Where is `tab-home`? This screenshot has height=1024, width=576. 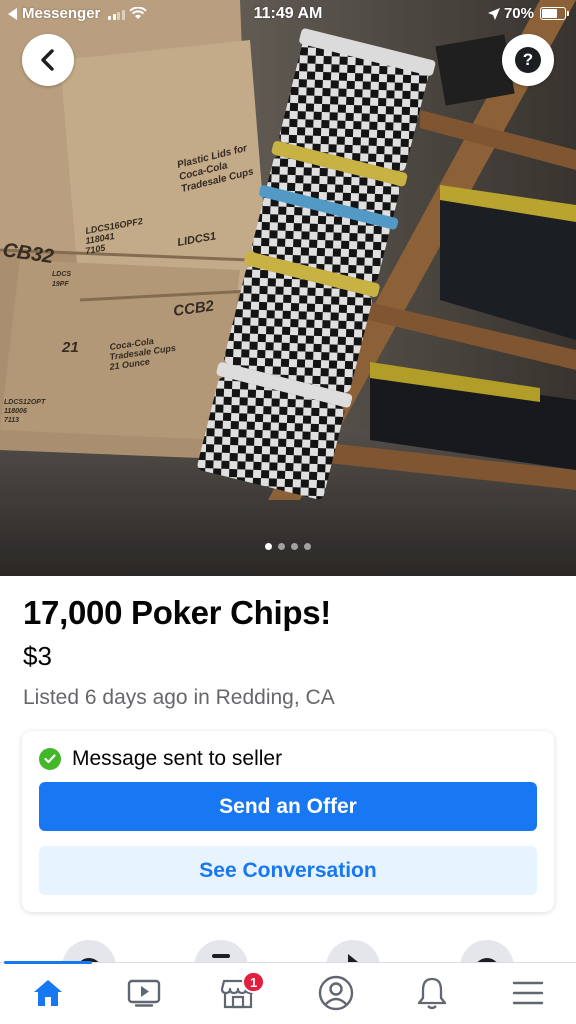
tab-home is located at coordinates (48, 993).